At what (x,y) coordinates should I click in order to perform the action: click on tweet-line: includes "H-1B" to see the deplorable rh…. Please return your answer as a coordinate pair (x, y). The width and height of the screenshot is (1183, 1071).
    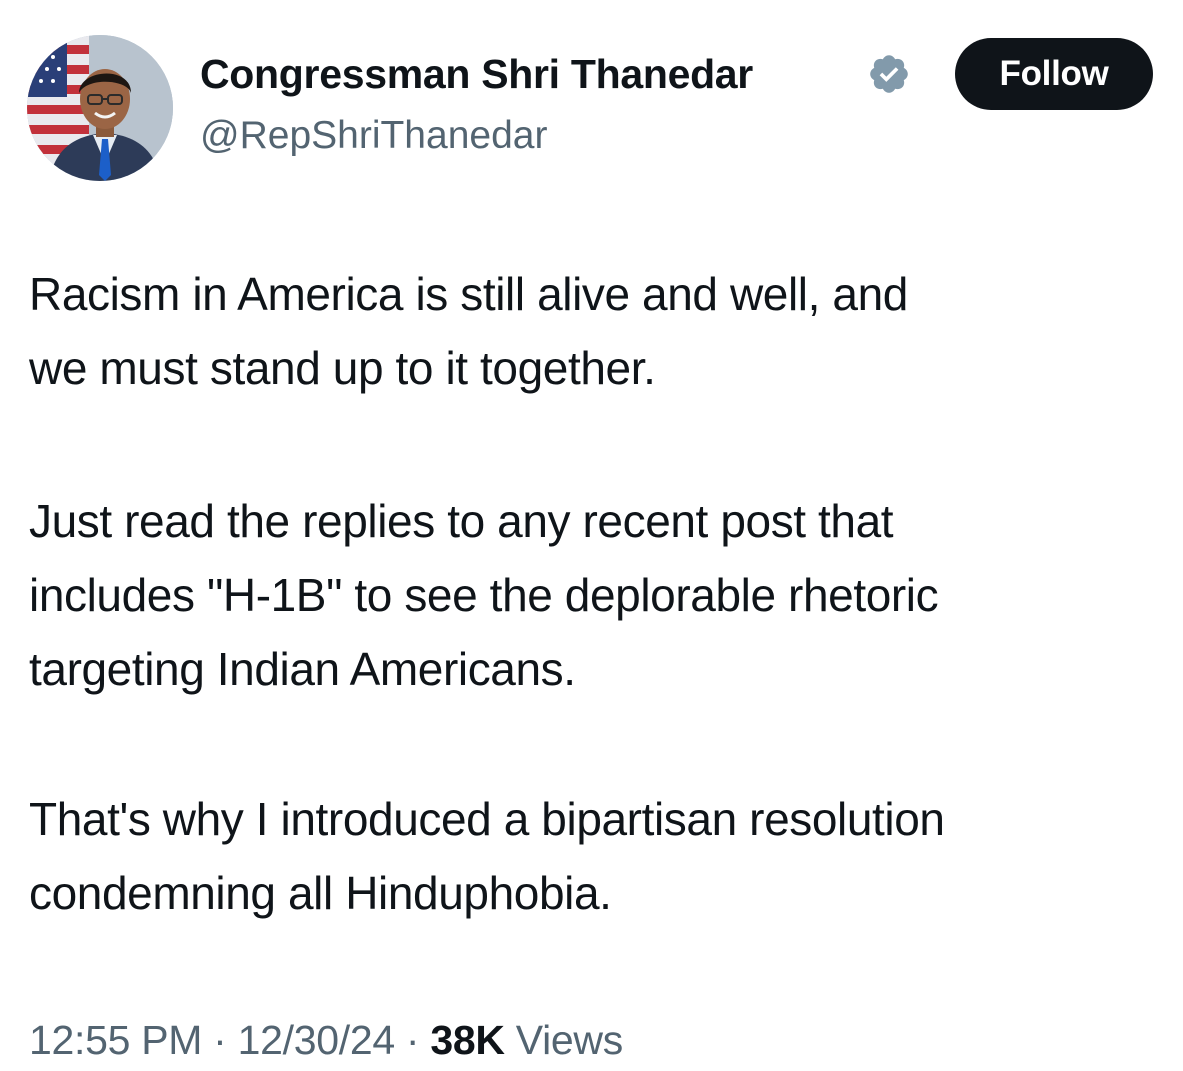
    Looking at the image, I should click on (484, 595).